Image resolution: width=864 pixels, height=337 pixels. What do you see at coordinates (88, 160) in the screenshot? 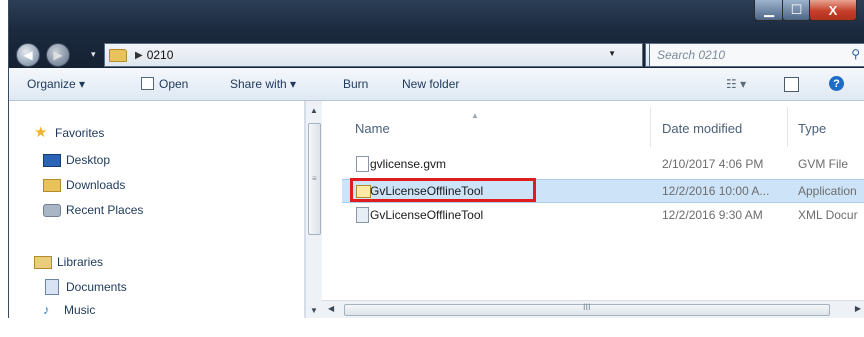
I see `sidebar-item-label: Desktop` at bounding box center [88, 160].